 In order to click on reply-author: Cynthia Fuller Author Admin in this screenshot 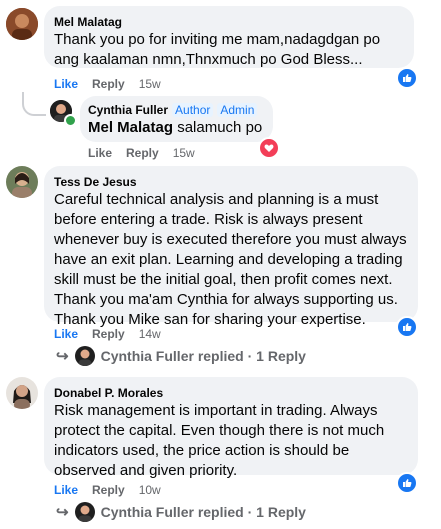, I will do `click(176, 110)`.